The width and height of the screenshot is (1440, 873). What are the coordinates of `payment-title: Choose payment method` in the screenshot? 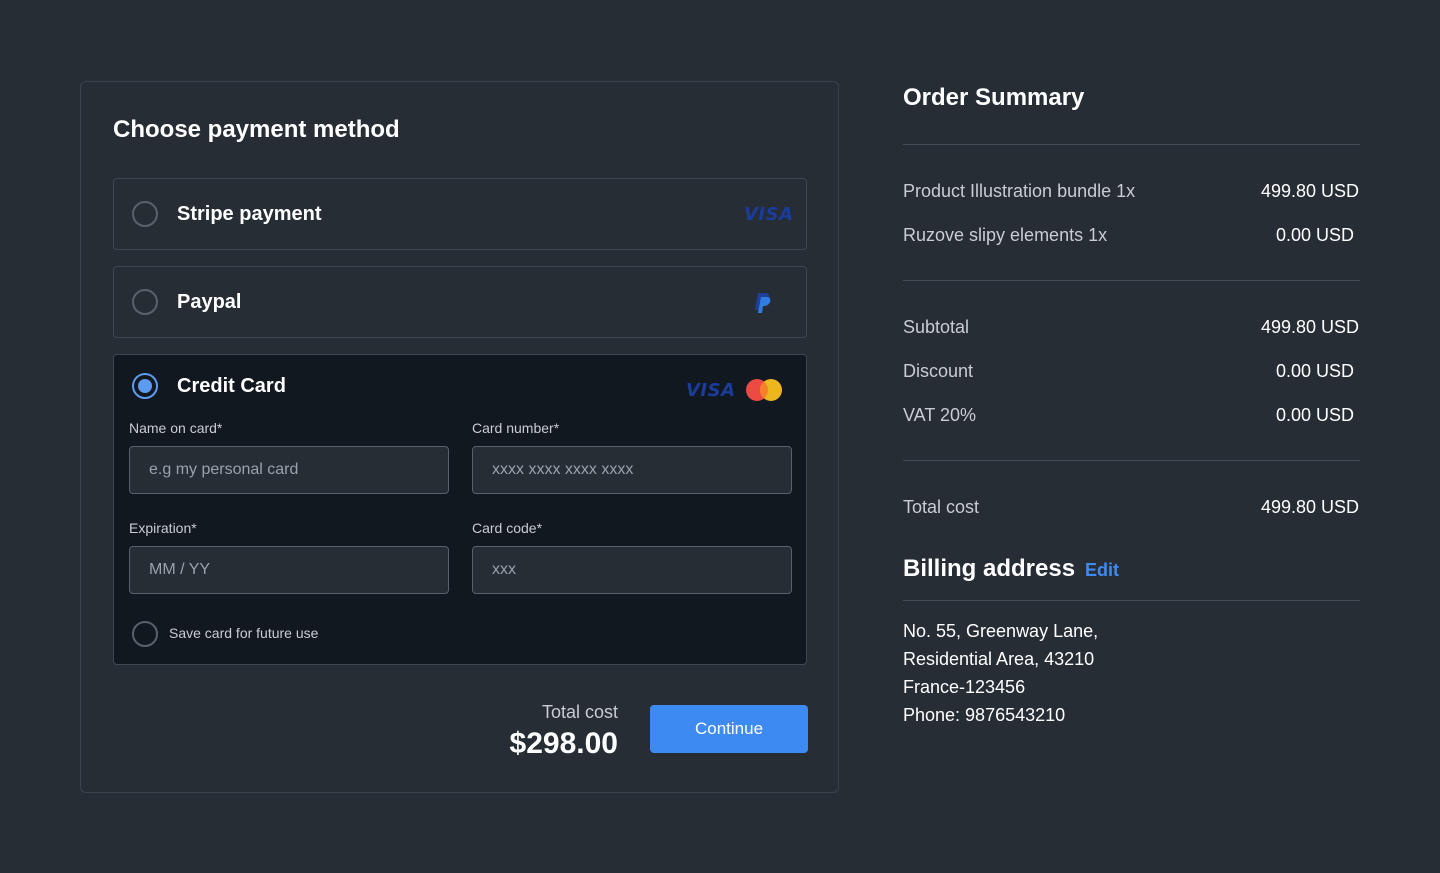 It's located at (256, 129).